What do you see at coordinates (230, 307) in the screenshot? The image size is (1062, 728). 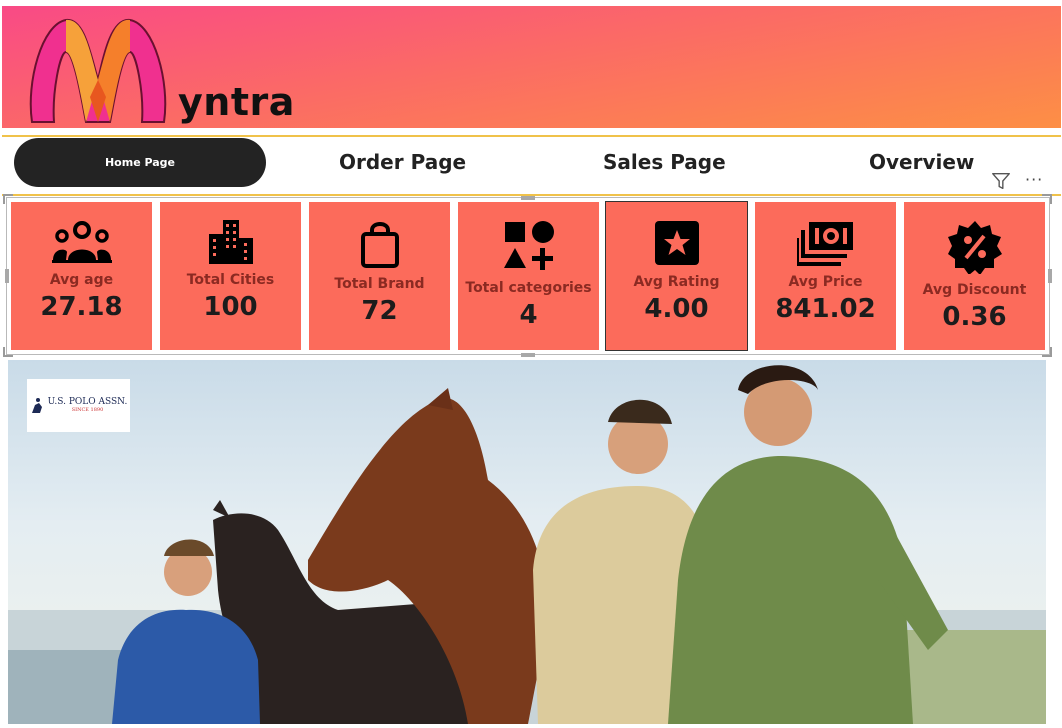 I see `kpi-value: 100` at bounding box center [230, 307].